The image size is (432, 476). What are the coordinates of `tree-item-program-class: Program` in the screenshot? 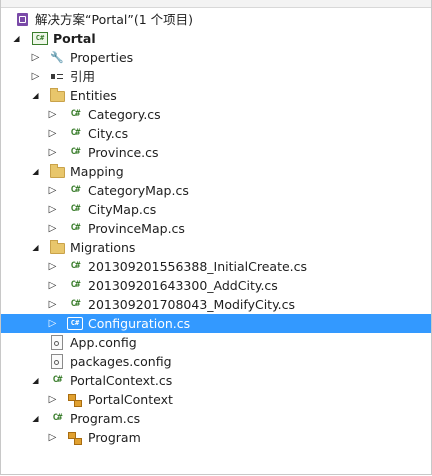 It's located at (216, 437).